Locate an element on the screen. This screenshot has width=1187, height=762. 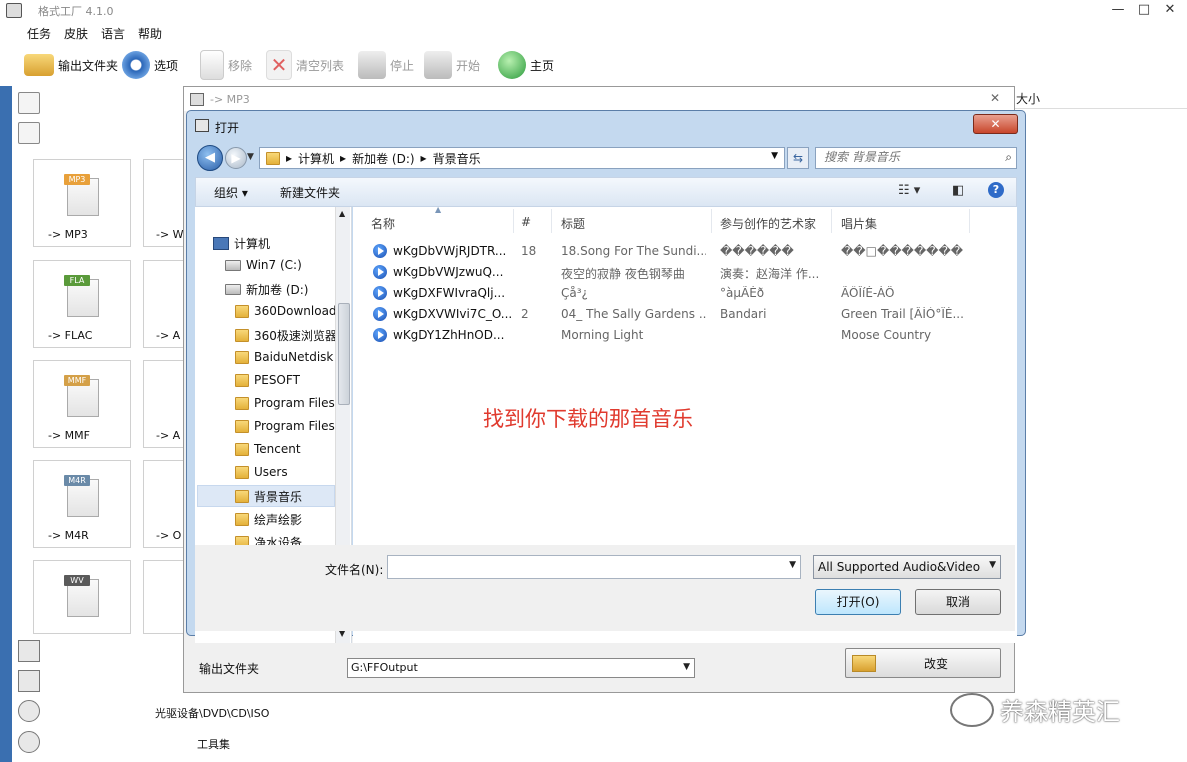
nav-item-computer: 计算机 is located at coordinates (241, 243).